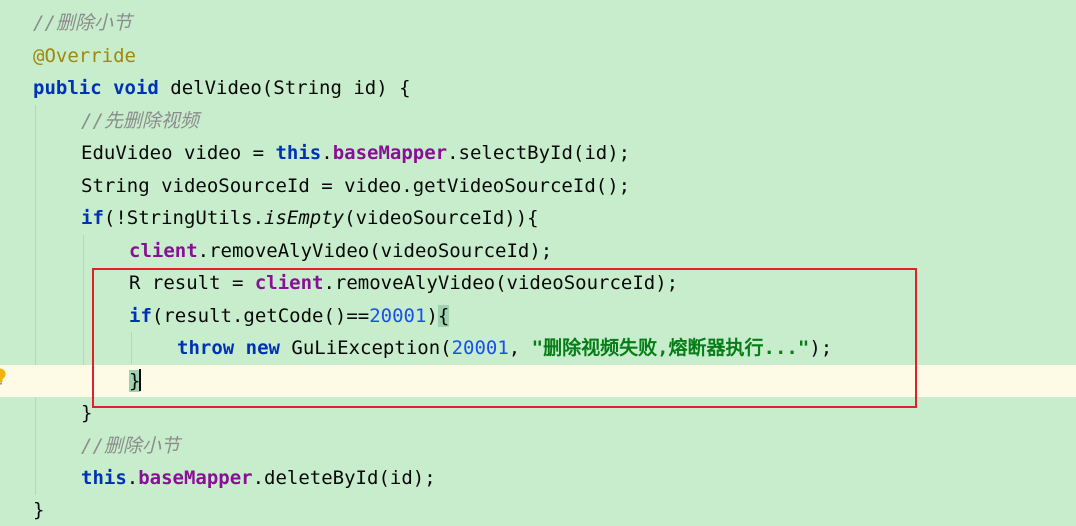  What do you see at coordinates (538, 478) in the screenshot?
I see `code-line: this.baseMapper.deleteById(id);` at bounding box center [538, 478].